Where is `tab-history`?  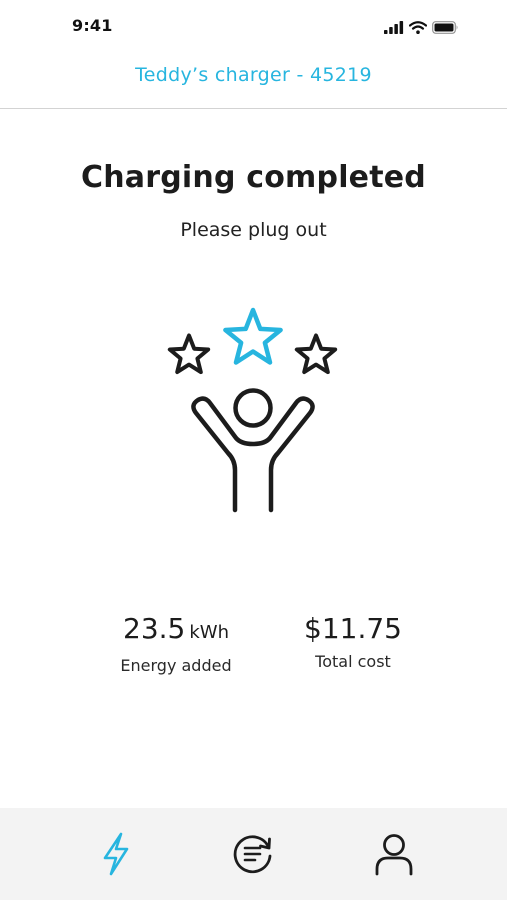
tab-history is located at coordinates (253, 854).